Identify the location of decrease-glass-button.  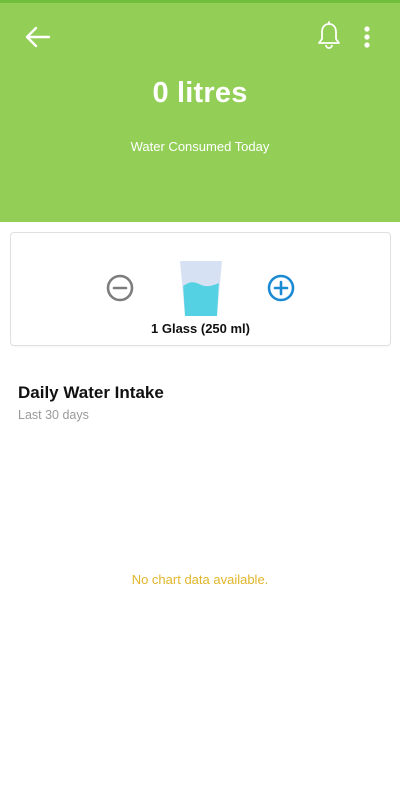
(120, 288).